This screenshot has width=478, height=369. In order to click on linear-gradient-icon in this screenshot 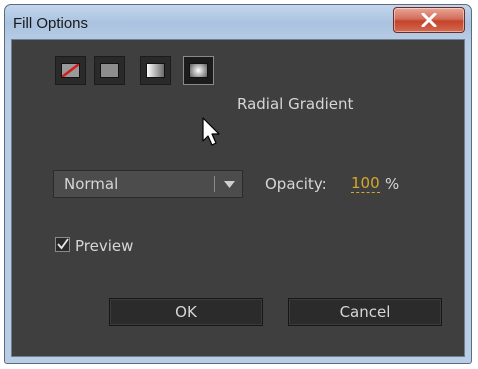, I will do `click(155, 70)`.